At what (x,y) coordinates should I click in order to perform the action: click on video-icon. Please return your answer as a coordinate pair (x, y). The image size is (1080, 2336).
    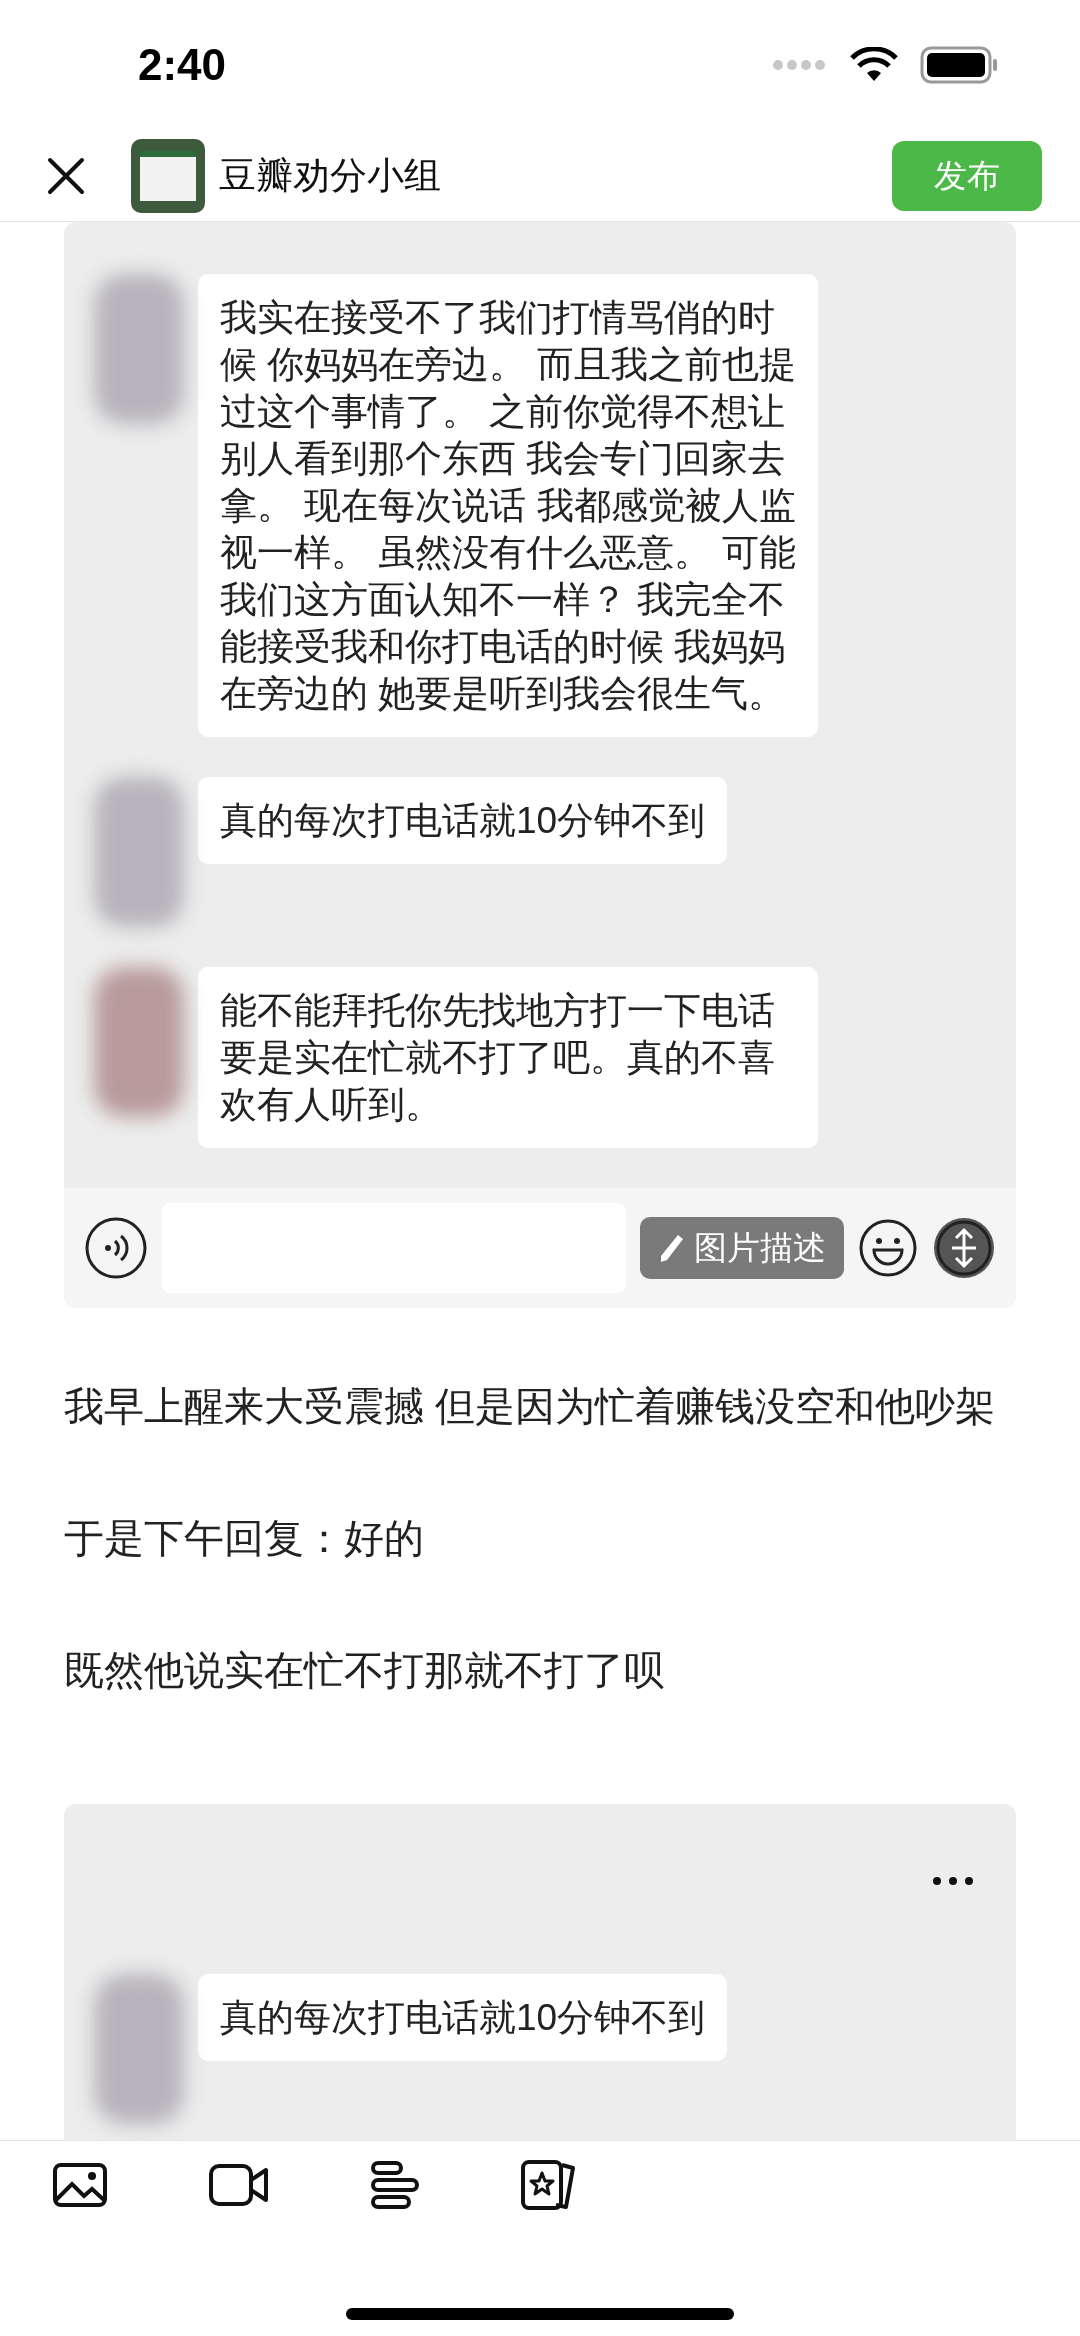
    Looking at the image, I should click on (239, 2185).